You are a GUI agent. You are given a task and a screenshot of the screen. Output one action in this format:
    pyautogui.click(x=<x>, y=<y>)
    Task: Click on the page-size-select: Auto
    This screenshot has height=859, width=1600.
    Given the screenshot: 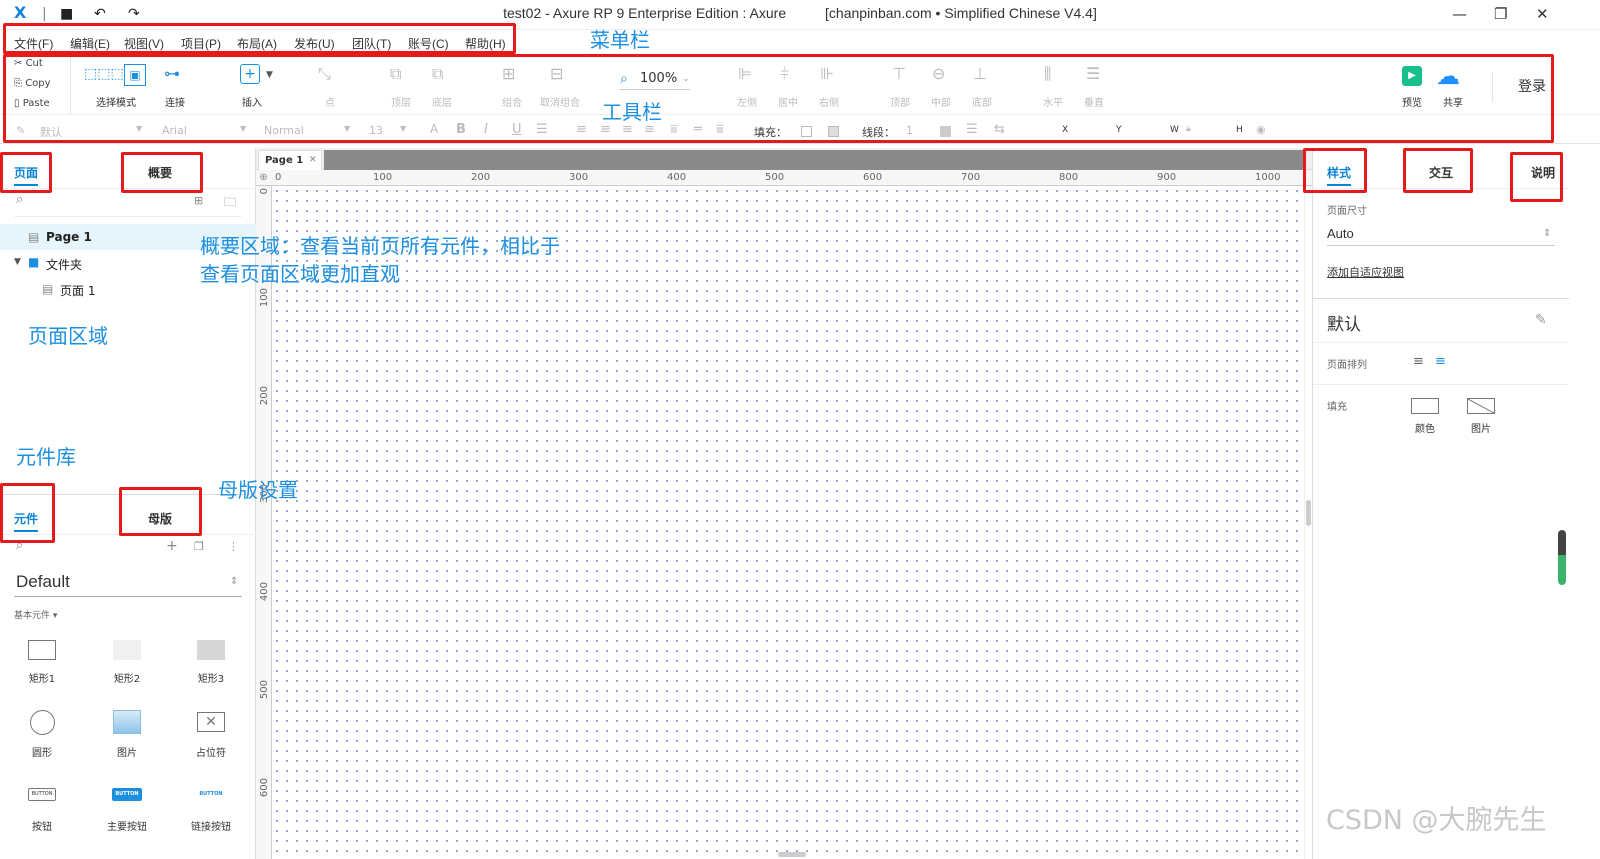 What is the action you would take?
    pyautogui.click(x=1340, y=233)
    